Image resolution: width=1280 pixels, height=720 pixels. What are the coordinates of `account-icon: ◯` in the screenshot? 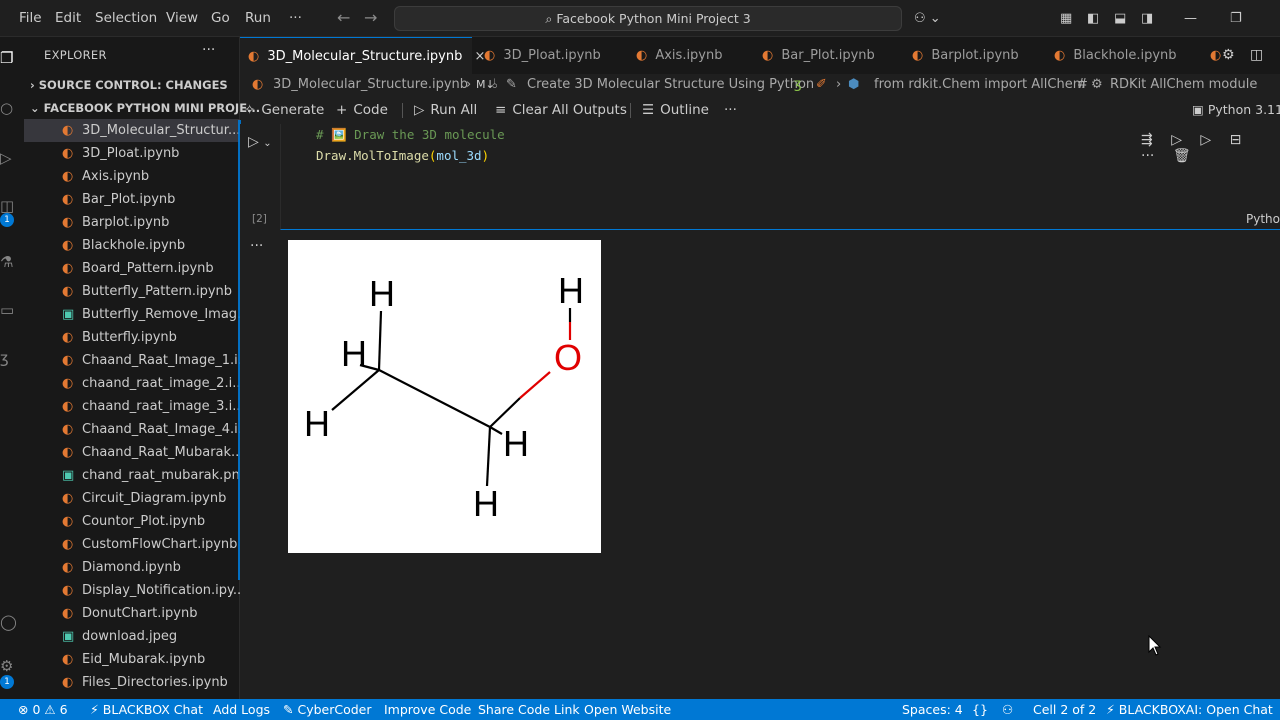 It's located at (9, 622).